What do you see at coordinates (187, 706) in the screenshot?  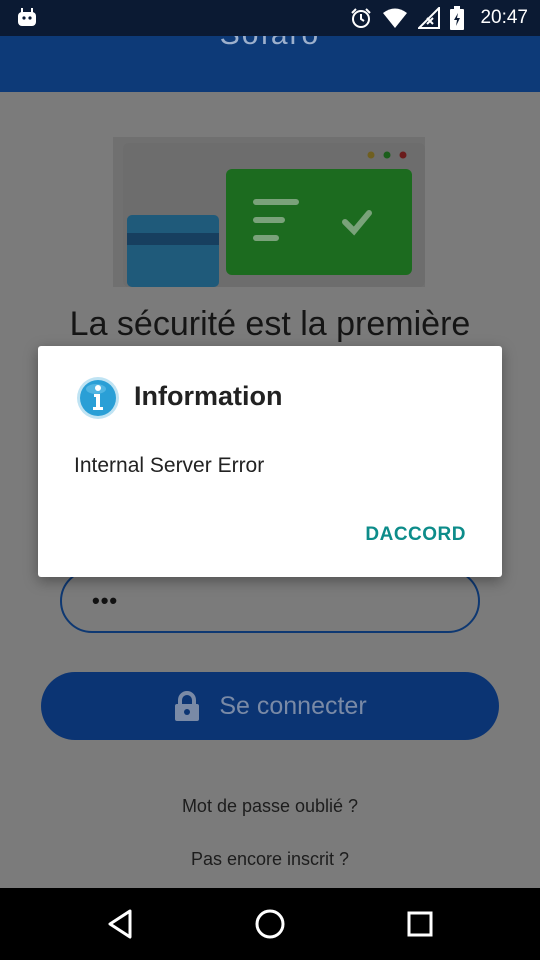 I see `lock-icon` at bounding box center [187, 706].